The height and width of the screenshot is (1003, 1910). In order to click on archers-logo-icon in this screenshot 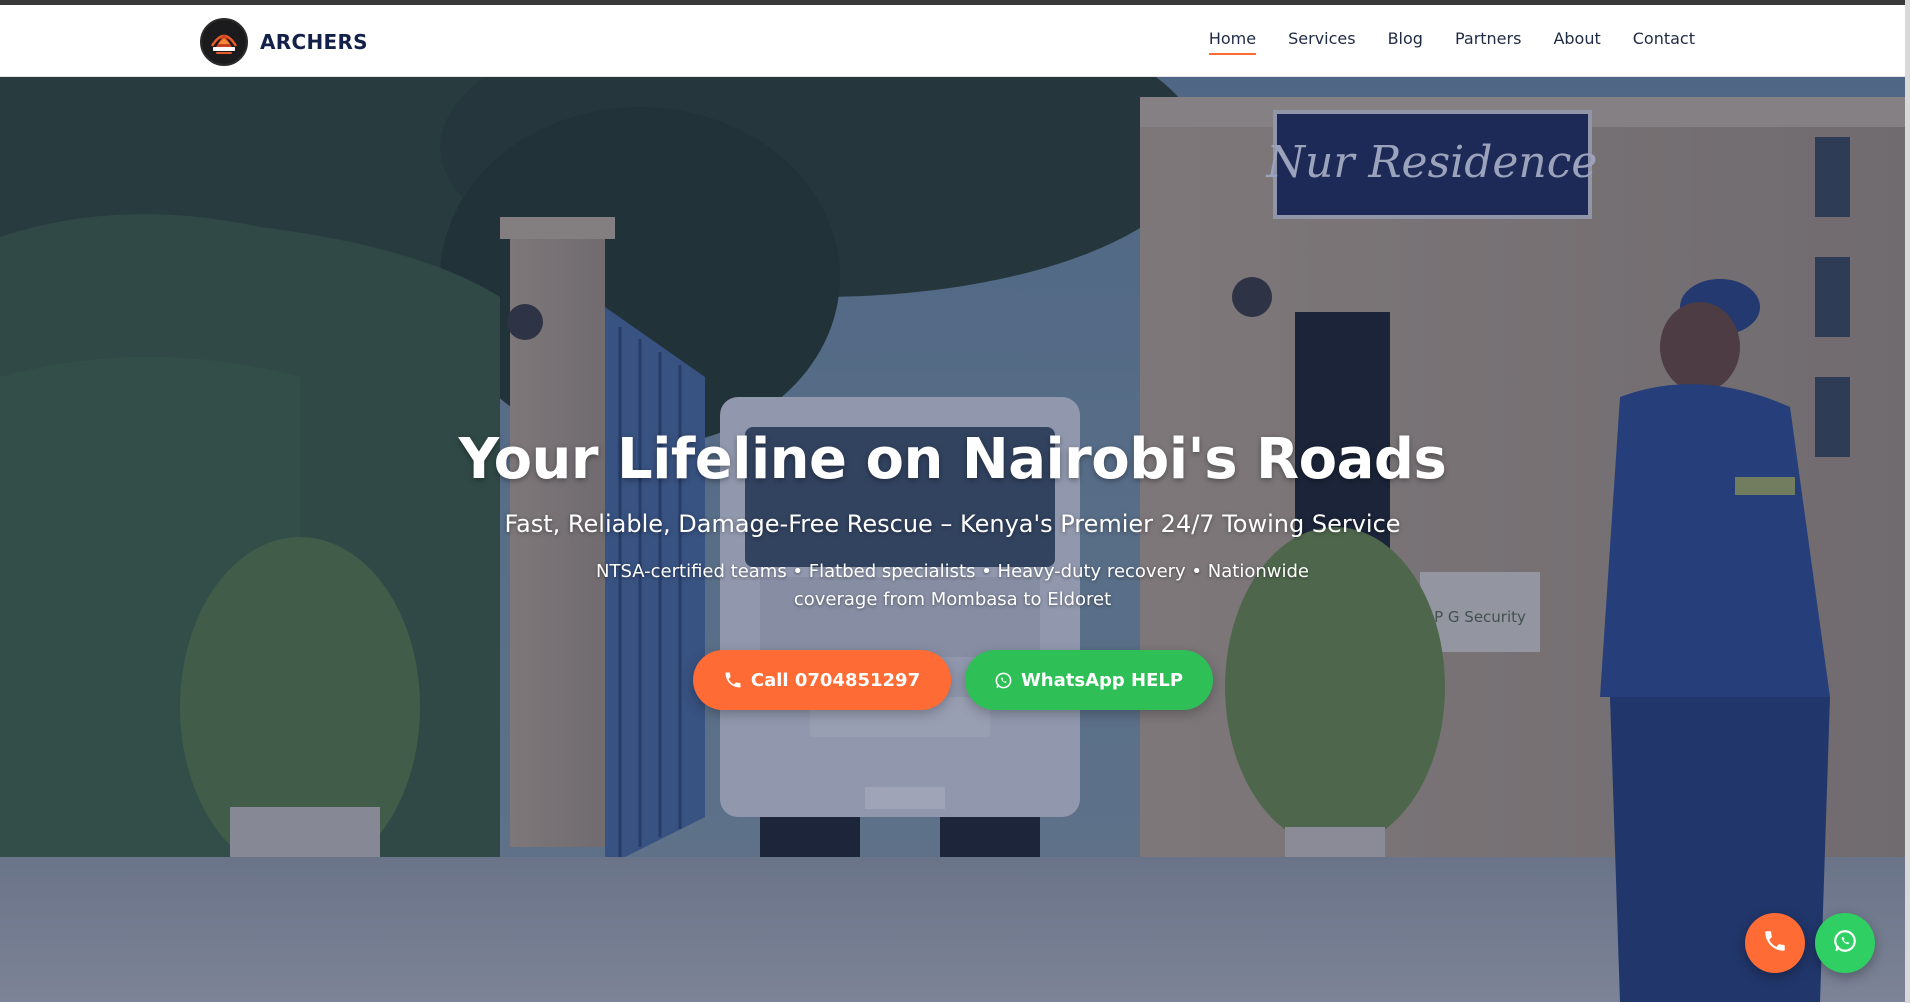, I will do `click(224, 42)`.